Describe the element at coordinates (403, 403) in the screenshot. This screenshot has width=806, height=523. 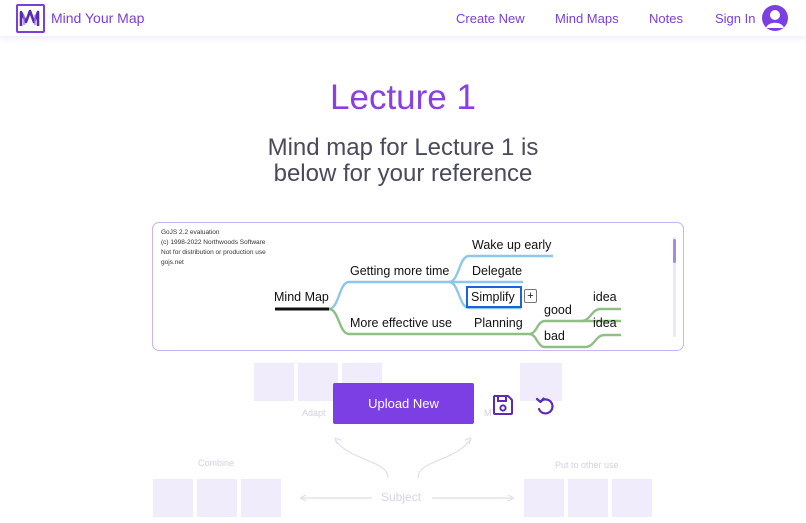
I see `upload-new-button: Upload New` at that location.